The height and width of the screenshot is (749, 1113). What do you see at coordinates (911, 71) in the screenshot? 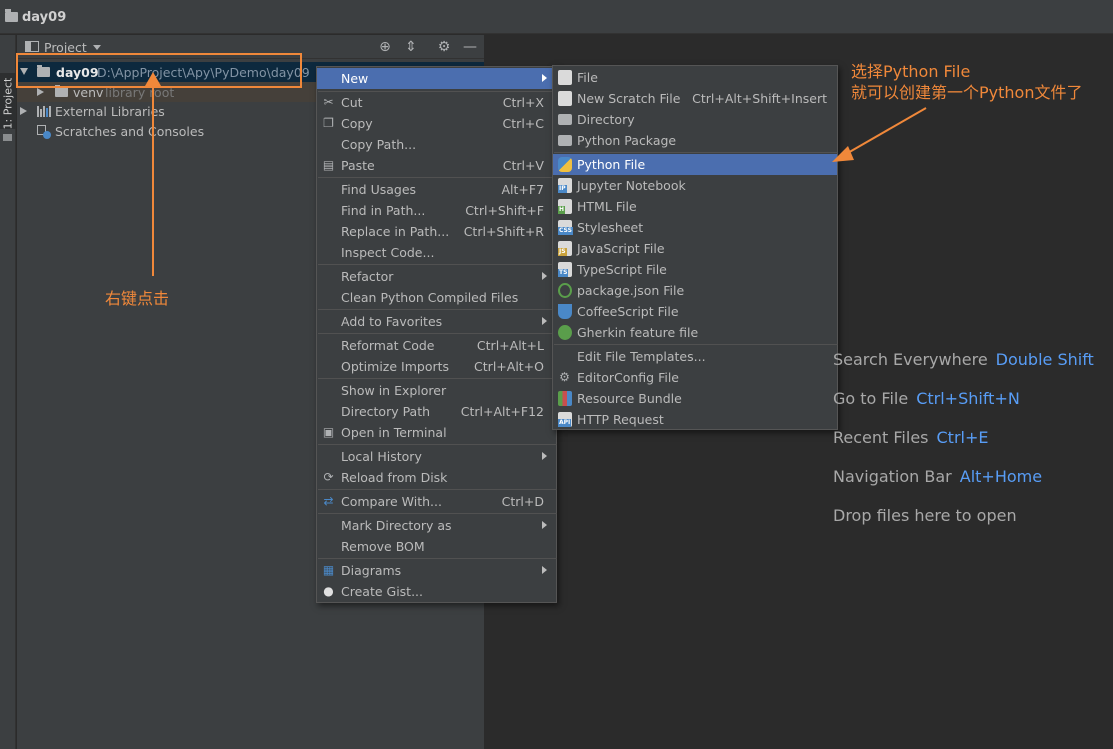
I see `annotation-python-file-line1: 选择Python File` at bounding box center [911, 71].